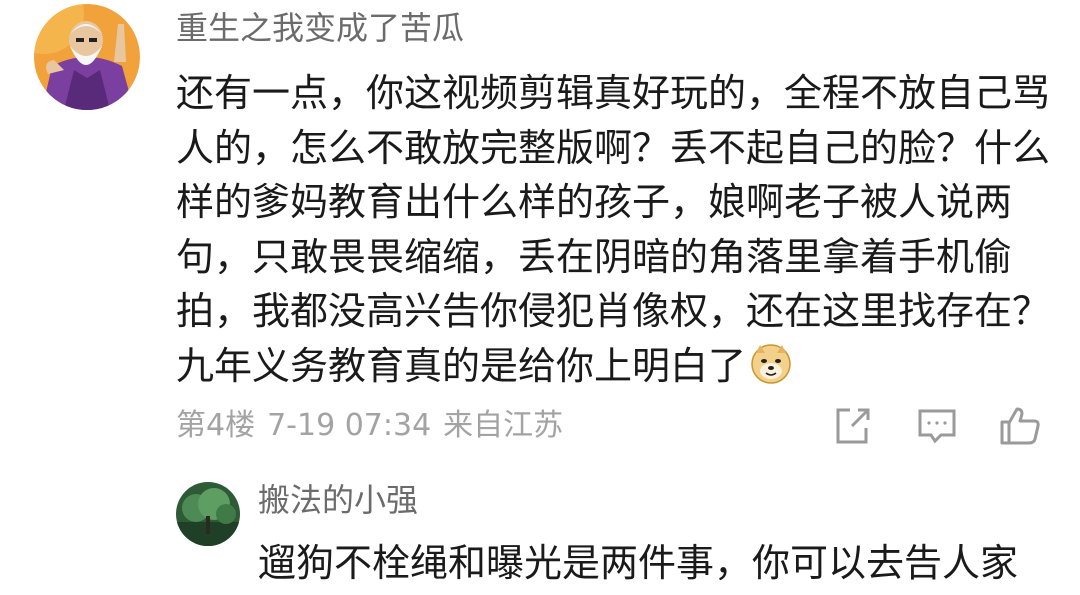  I want to click on comment-location: 来自江苏, so click(503, 425).